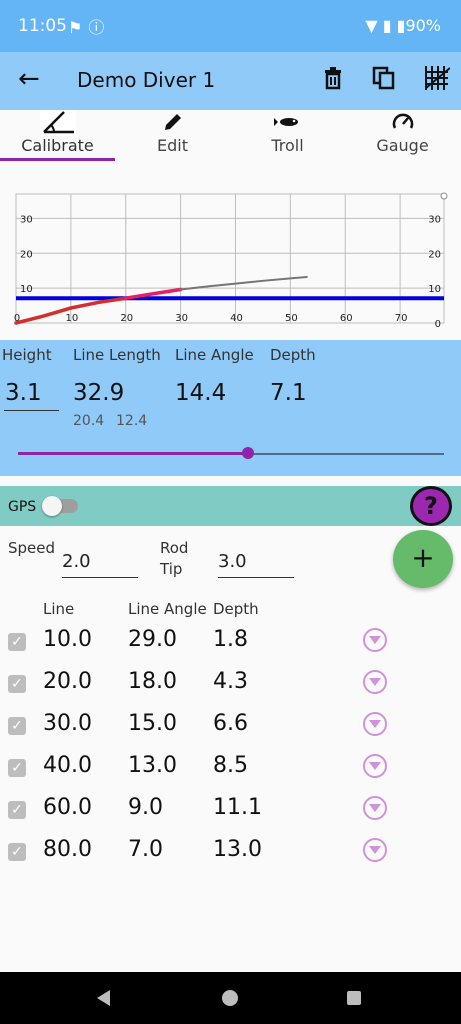 The height and width of the screenshot is (1024, 461). I want to click on row-depth: 4.3, so click(230, 681).